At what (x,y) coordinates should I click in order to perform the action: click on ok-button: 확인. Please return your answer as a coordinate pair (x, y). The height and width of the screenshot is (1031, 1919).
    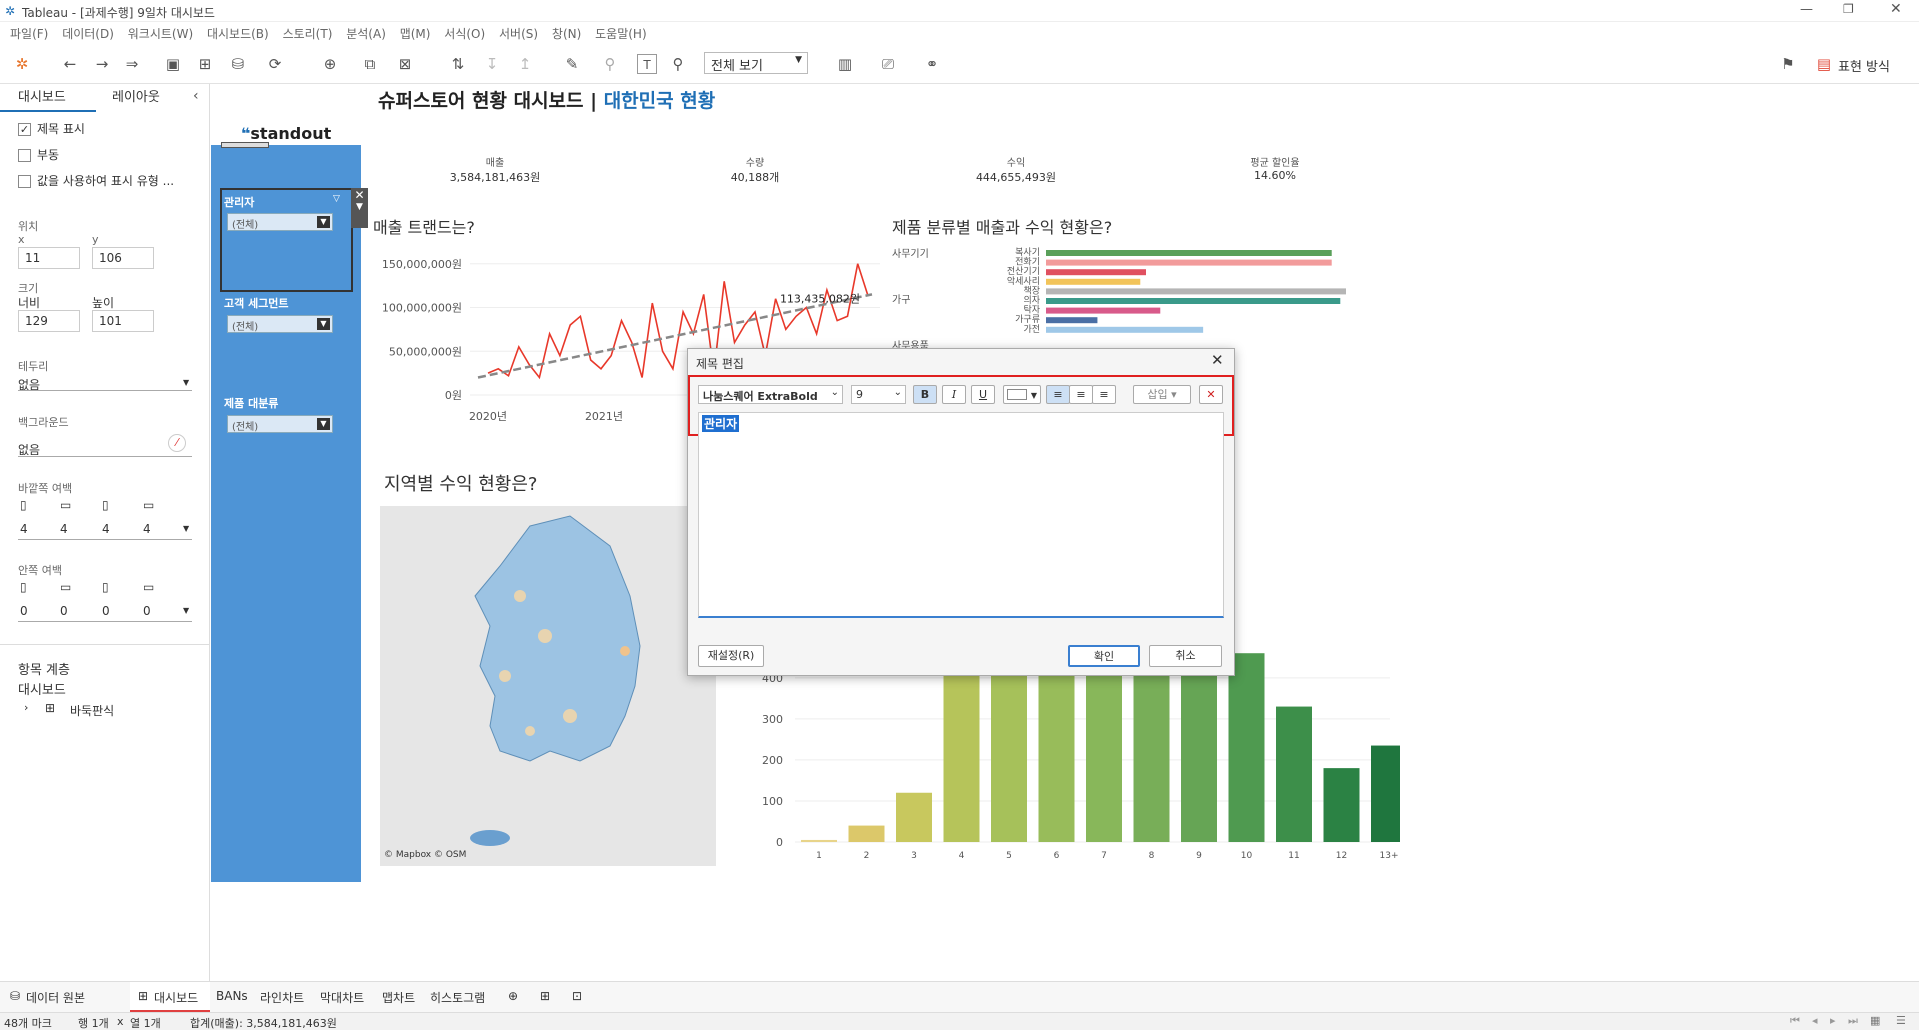
    Looking at the image, I should click on (1104, 656).